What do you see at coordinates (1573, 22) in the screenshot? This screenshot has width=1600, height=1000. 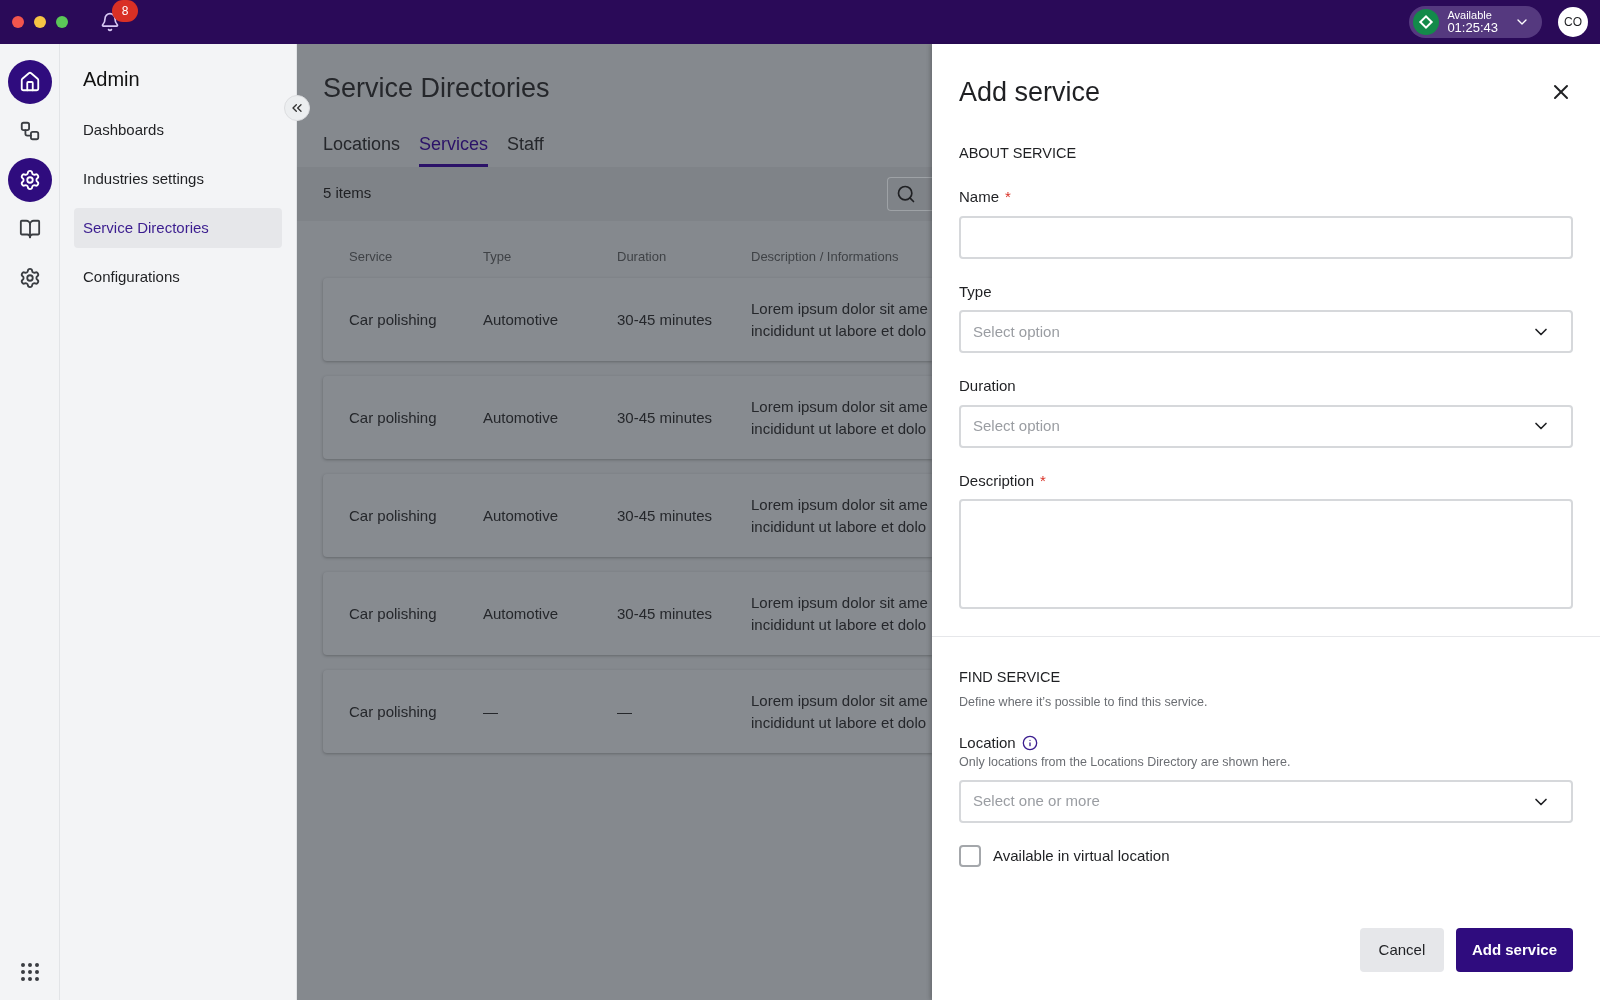 I see `user-avatar: CO` at bounding box center [1573, 22].